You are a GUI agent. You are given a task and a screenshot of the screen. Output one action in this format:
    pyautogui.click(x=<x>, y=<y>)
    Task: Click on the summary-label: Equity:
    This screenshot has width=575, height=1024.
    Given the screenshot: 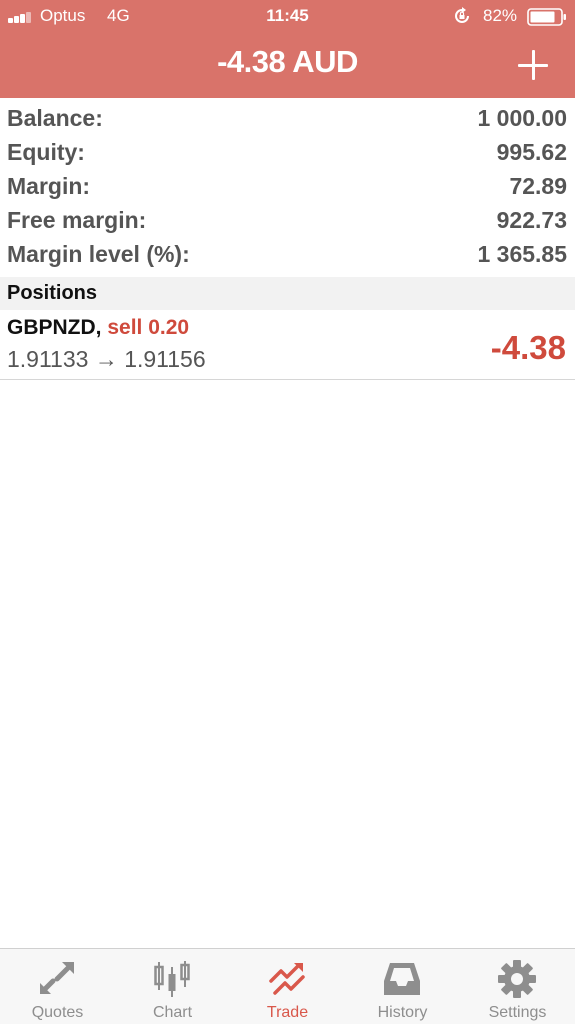 What is the action you would take?
    pyautogui.click(x=46, y=152)
    